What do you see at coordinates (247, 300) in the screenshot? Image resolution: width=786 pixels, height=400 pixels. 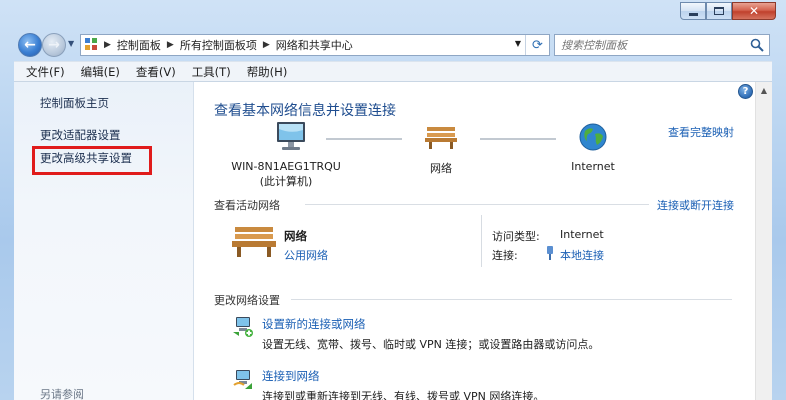 I see `change-settings-heading: 更改网络设置` at bounding box center [247, 300].